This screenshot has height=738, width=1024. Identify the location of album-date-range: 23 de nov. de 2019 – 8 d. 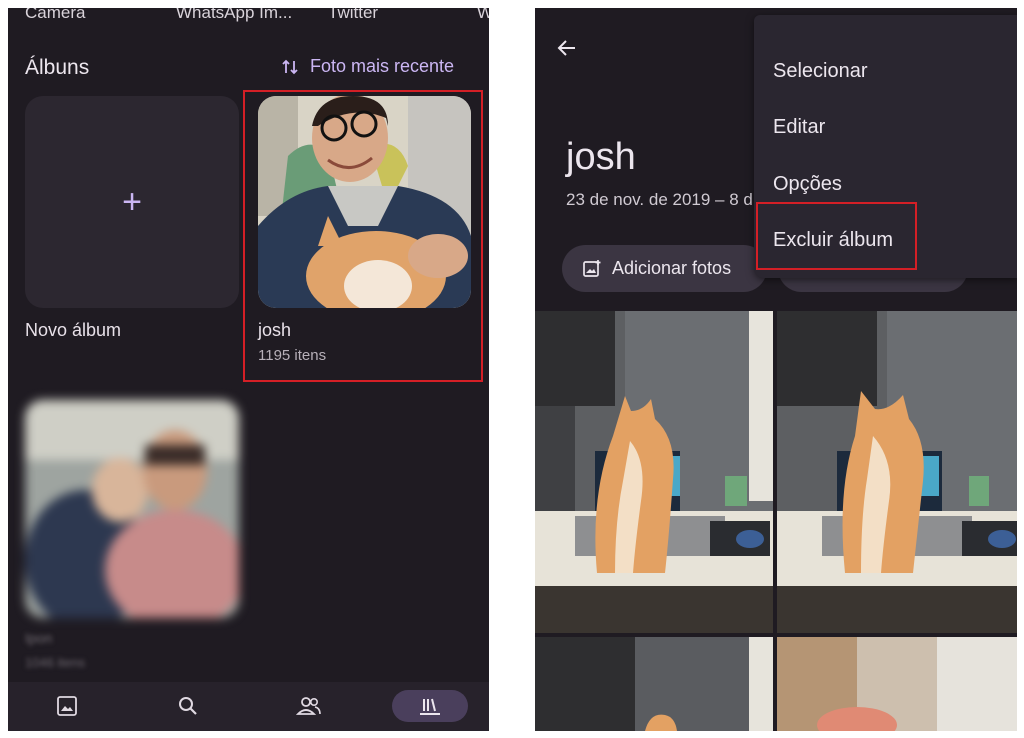
(659, 199).